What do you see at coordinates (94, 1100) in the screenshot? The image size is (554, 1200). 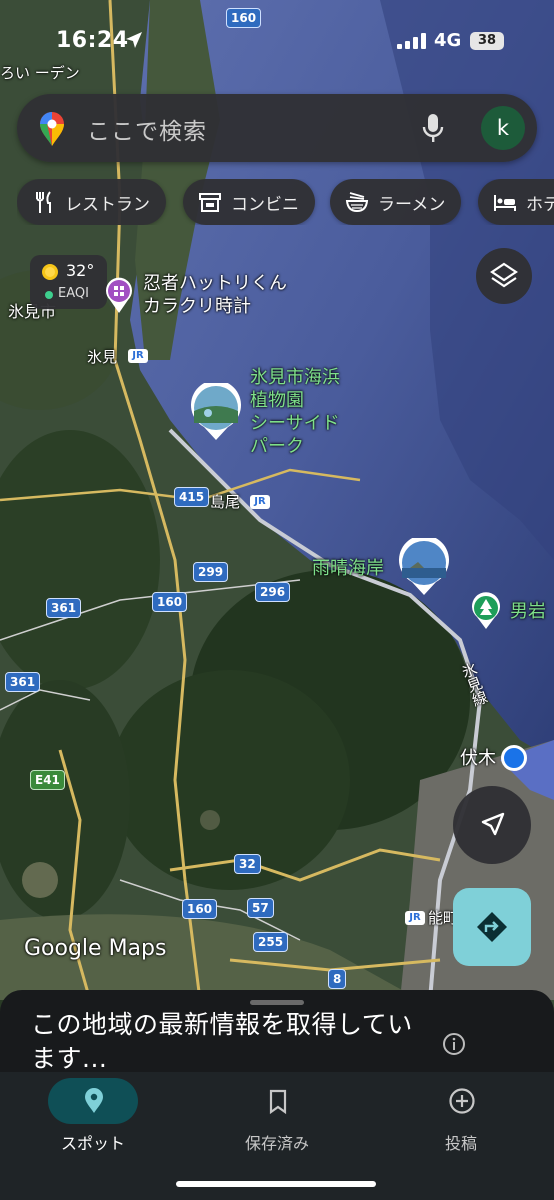 I see `location-pin-icon` at bounding box center [94, 1100].